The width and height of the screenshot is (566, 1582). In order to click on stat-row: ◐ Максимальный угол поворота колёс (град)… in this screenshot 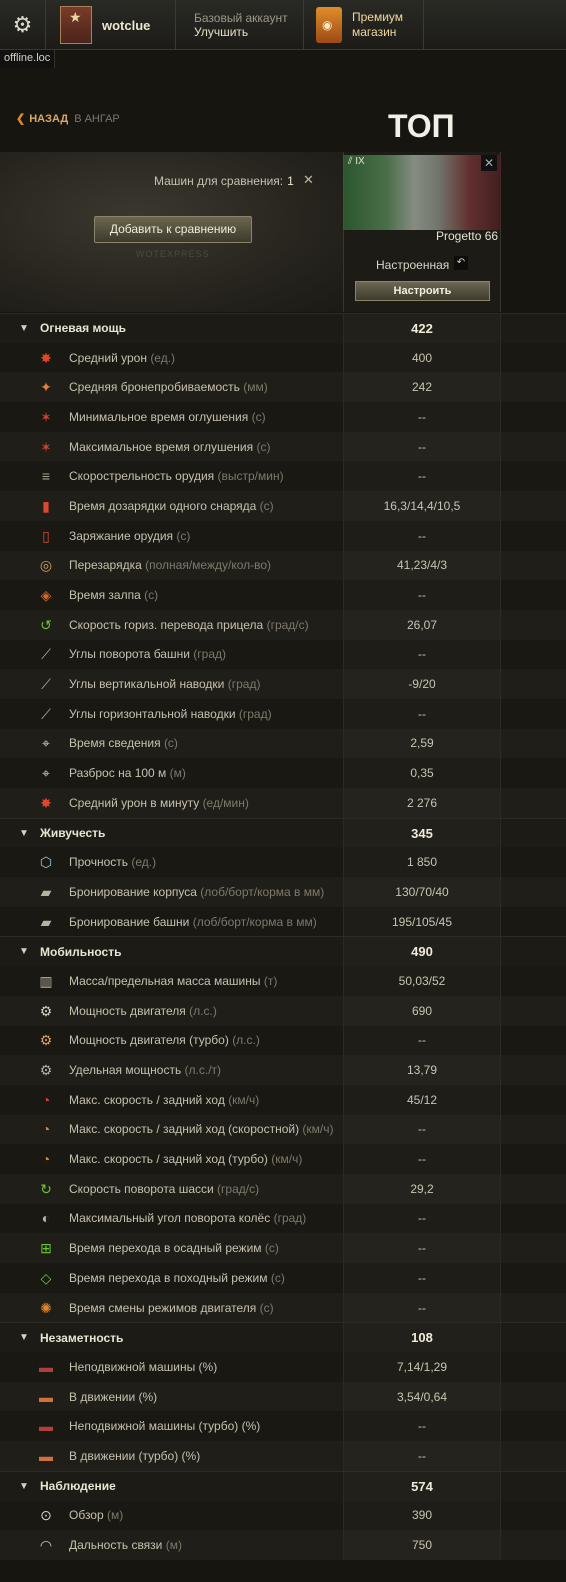, I will do `click(283, 1218)`.